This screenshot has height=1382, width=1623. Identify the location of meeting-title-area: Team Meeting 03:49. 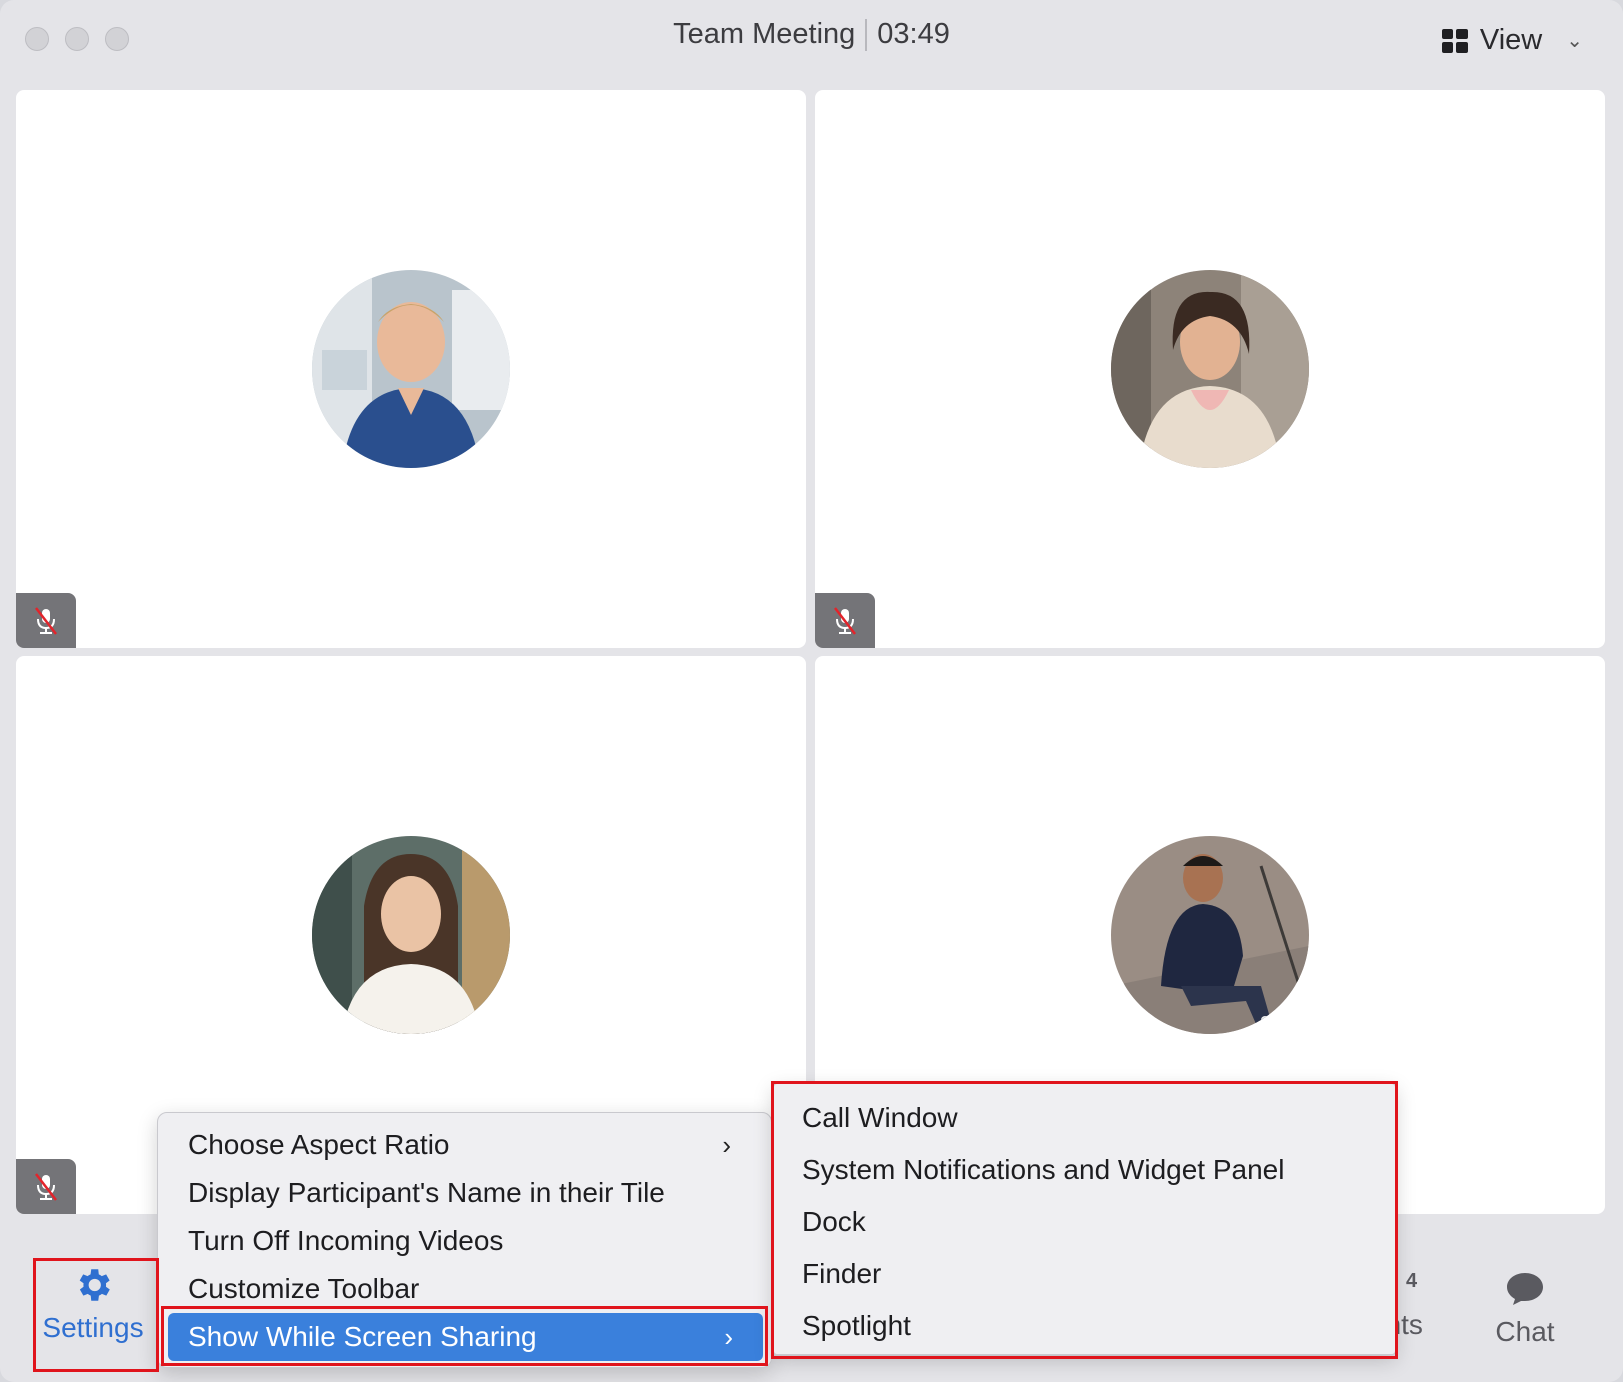
(811, 35).